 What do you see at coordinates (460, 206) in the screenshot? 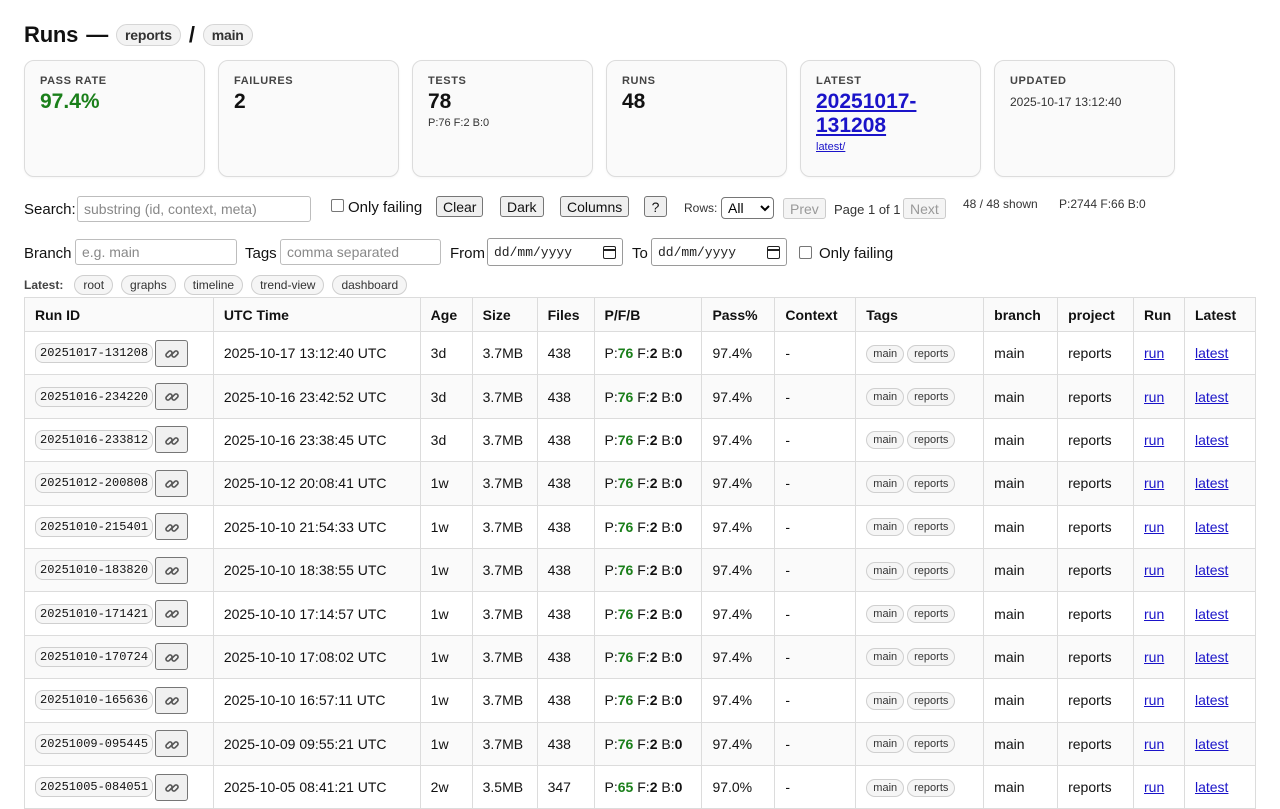
I see `clear-button: Clear` at bounding box center [460, 206].